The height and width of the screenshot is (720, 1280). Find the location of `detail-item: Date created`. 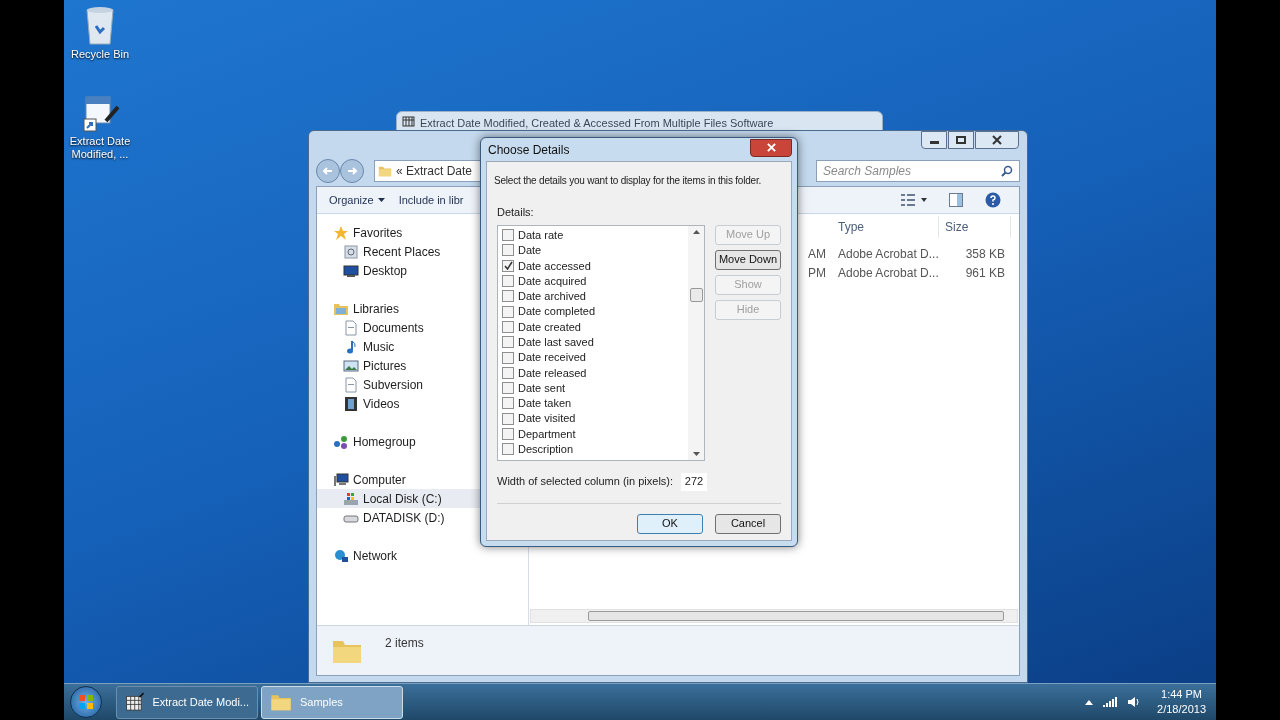

detail-item: Date created is located at coordinates (595, 327).